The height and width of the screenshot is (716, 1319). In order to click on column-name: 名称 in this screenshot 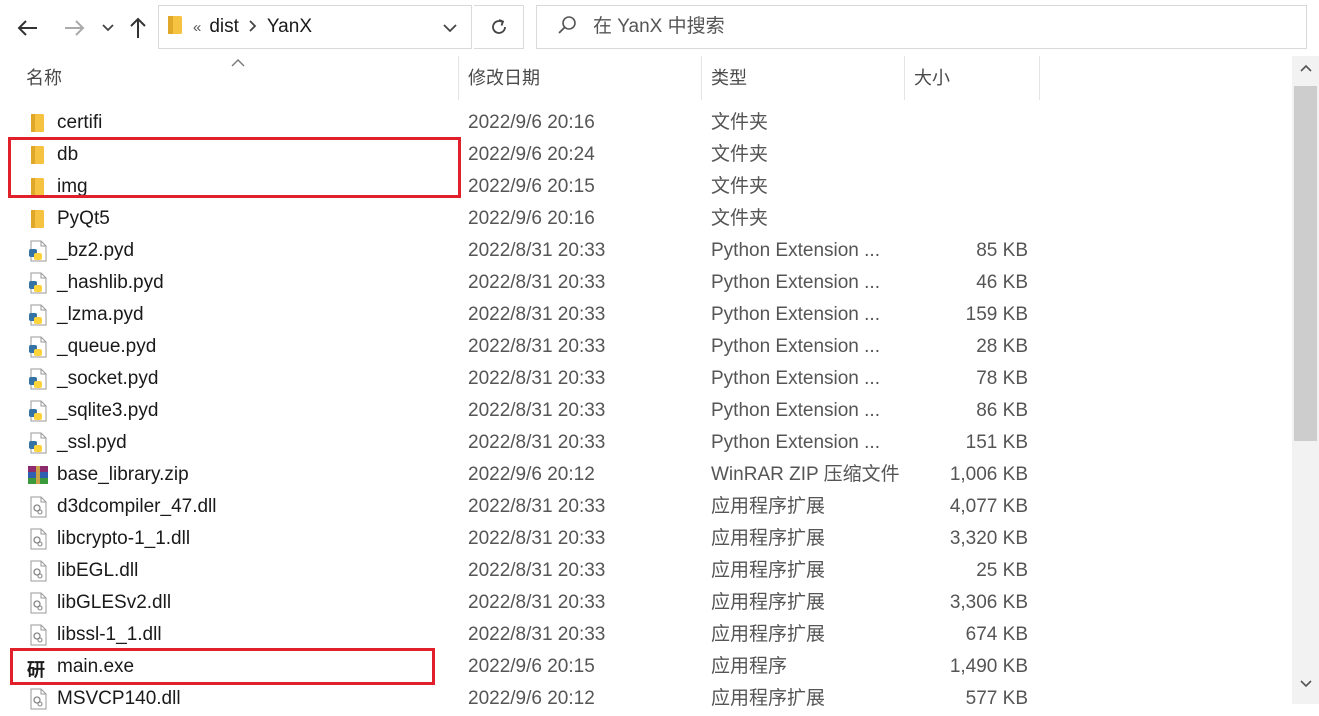, I will do `click(238, 78)`.